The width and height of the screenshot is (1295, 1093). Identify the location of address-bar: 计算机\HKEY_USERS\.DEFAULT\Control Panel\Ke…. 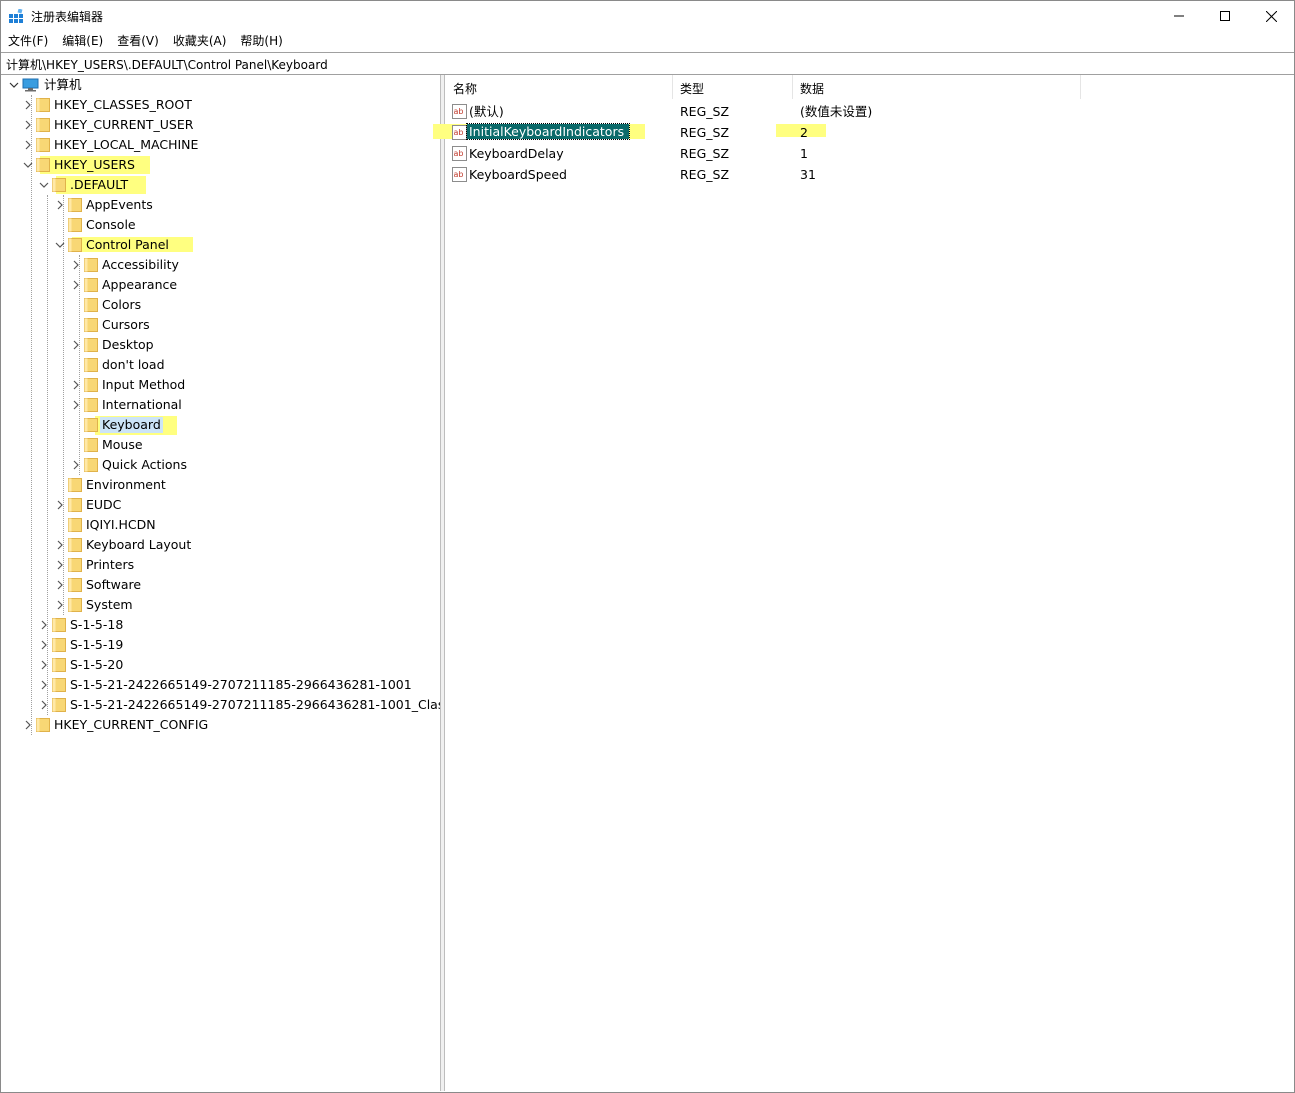
(647, 63).